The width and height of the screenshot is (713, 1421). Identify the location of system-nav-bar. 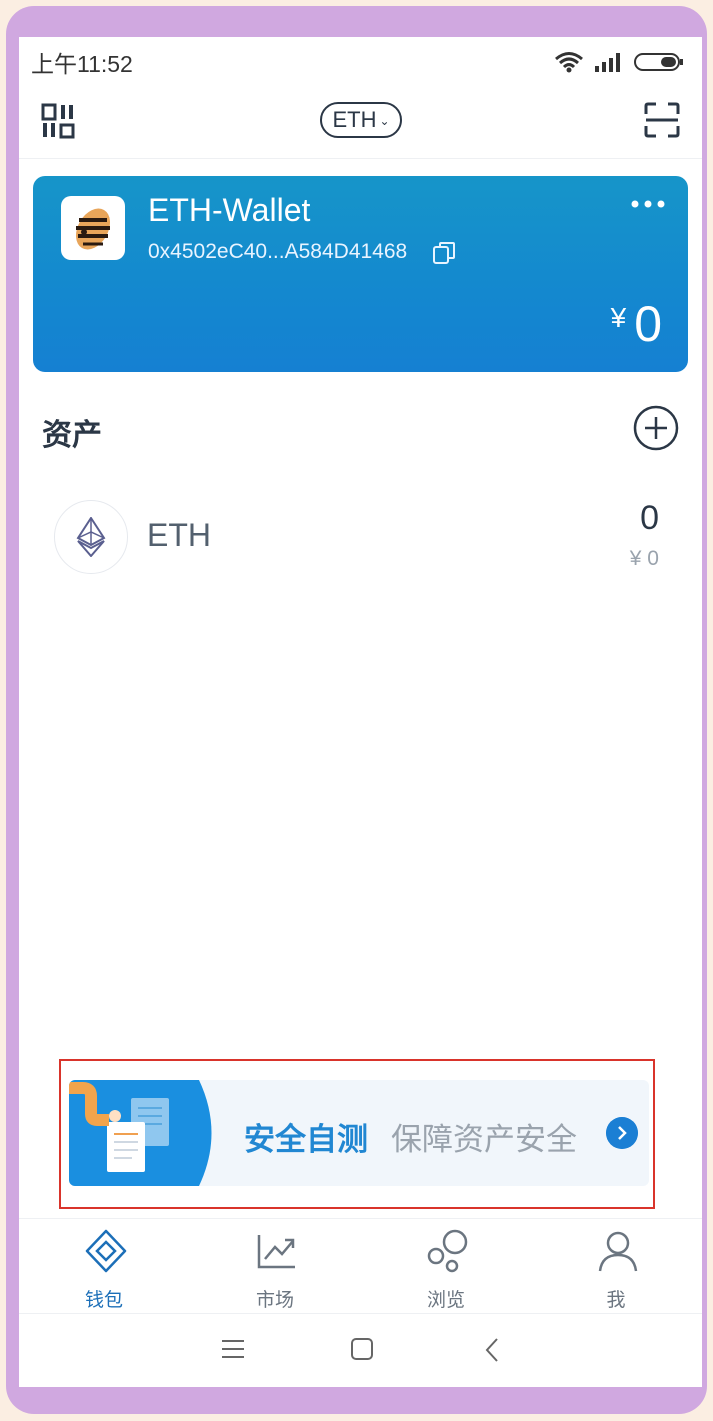
(360, 1350).